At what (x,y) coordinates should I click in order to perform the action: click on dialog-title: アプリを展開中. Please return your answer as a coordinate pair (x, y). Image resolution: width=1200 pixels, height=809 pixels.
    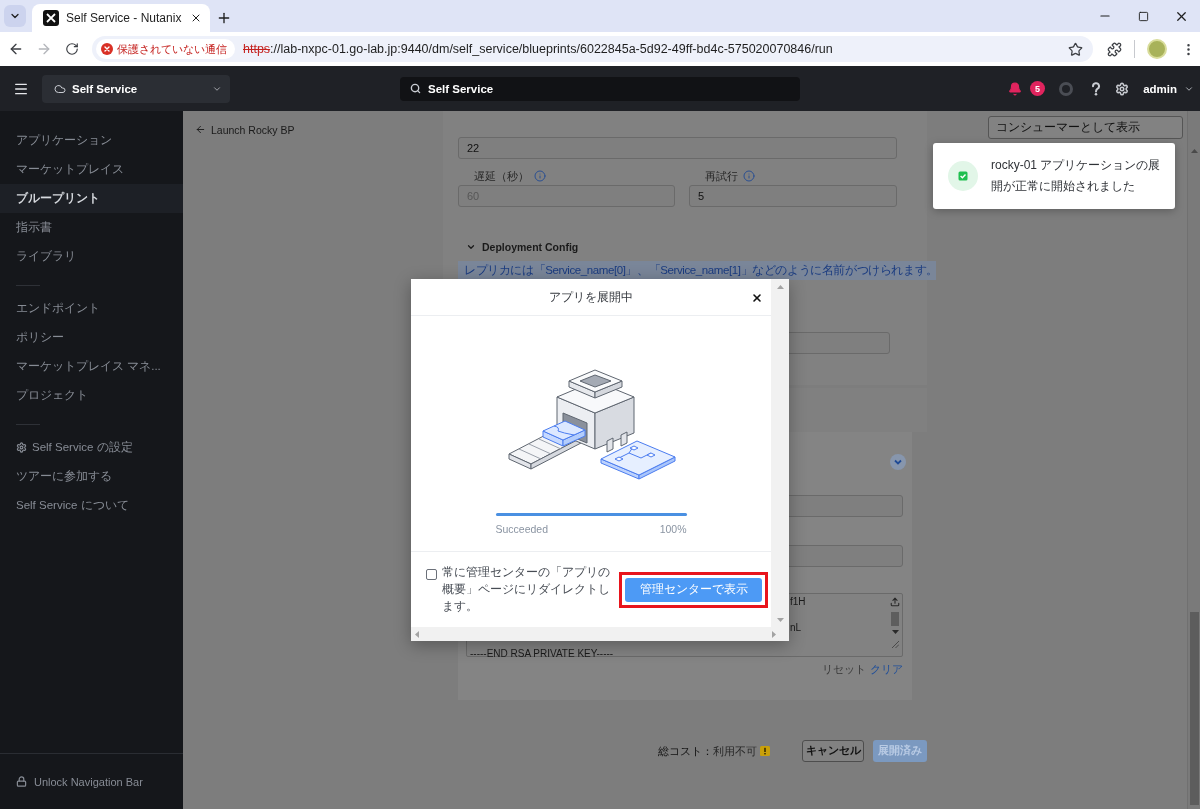
    Looking at the image, I should click on (591, 297).